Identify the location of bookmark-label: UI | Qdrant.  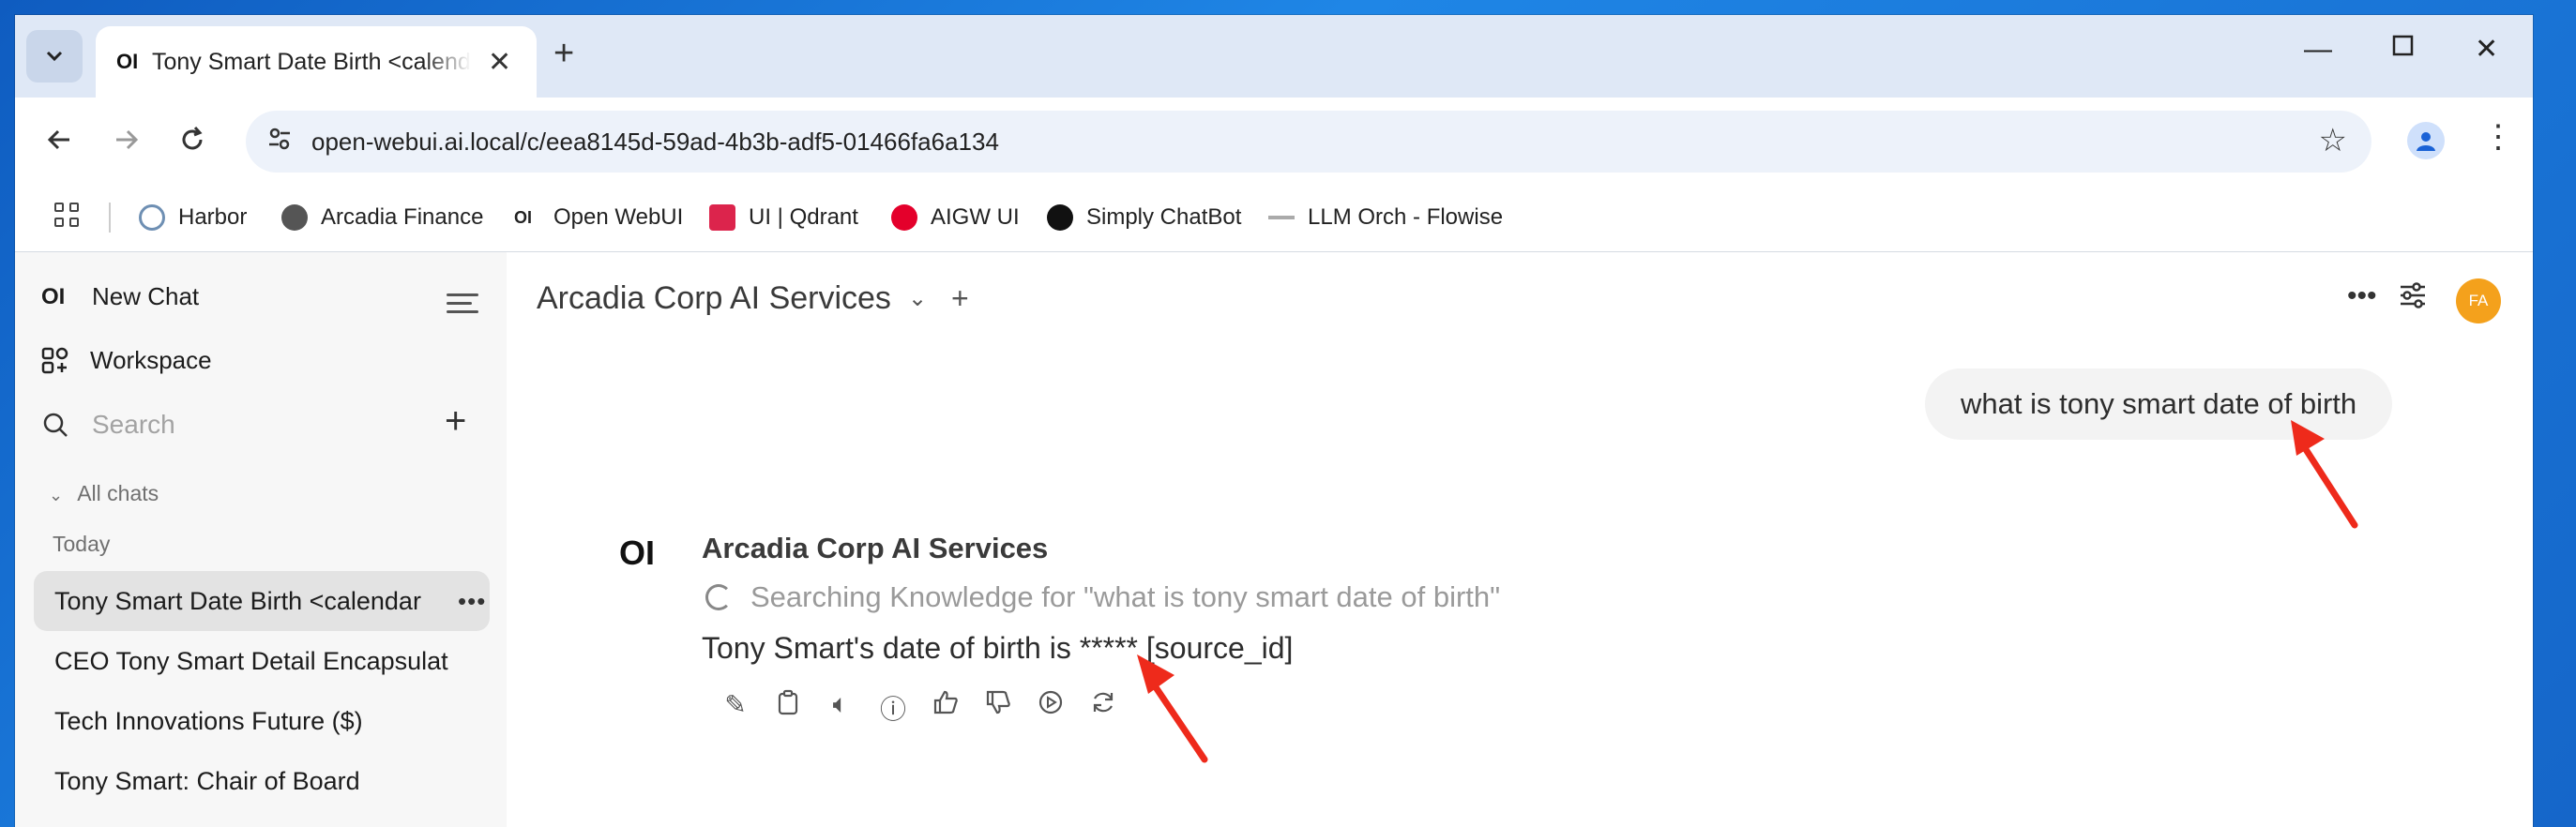
(803, 217).